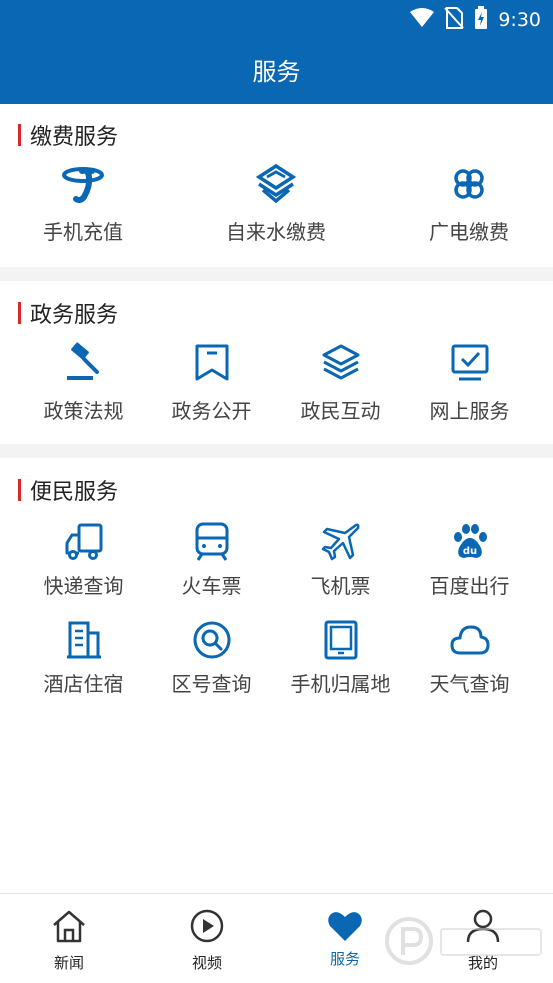 This screenshot has height=983, width=553. Describe the element at coordinates (469, 207) in the screenshot. I see `grid-item-broadcast-bill: 广电缴费` at that location.